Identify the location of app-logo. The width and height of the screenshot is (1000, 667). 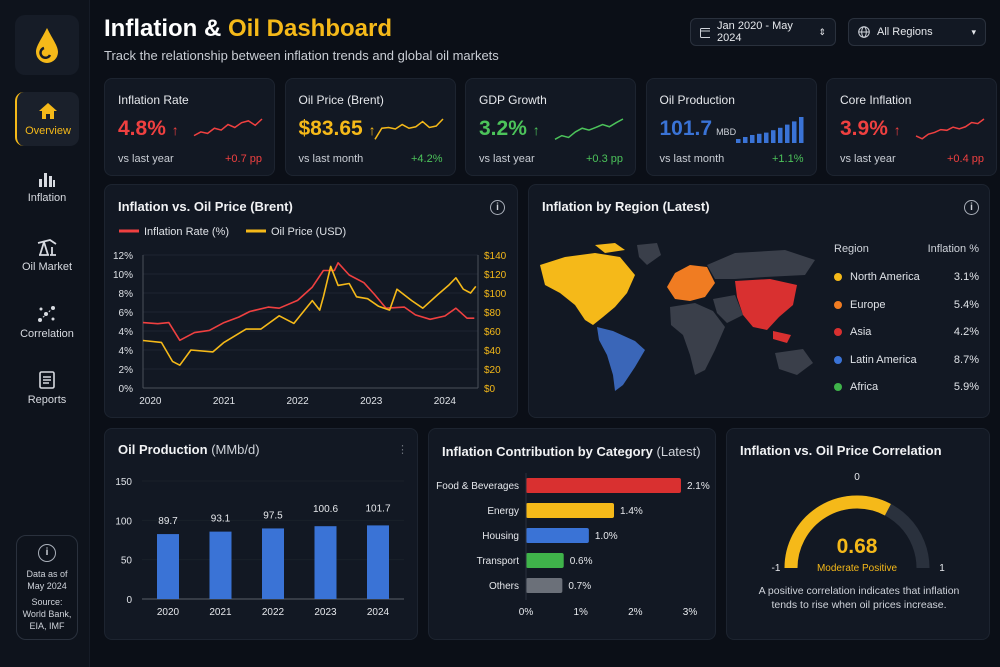
(47, 45).